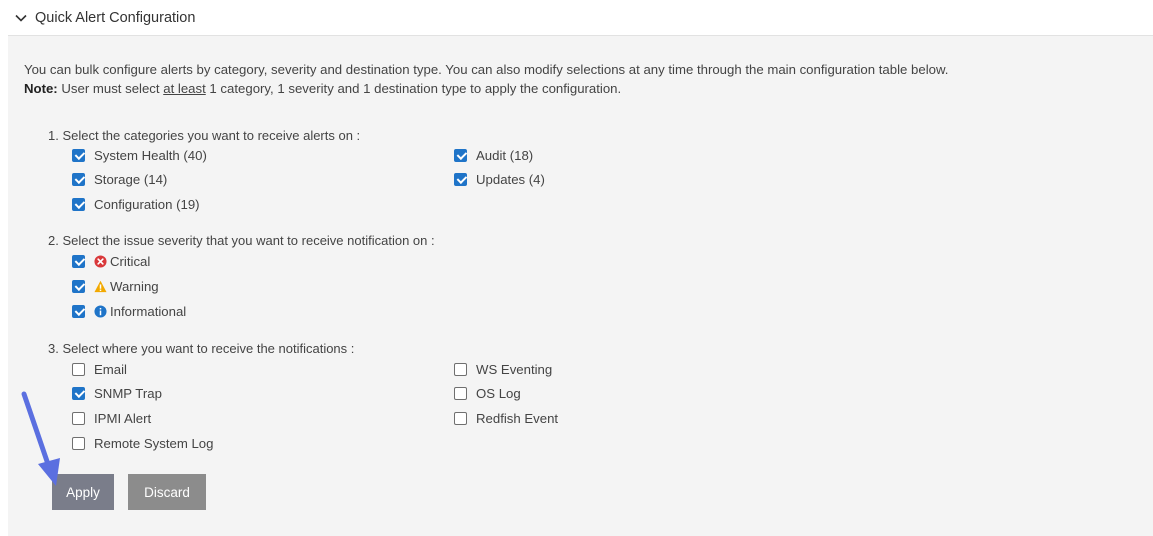 Image resolution: width=1153 pixels, height=536 pixels. I want to click on section-toggle: Quick Alert Configuration, so click(104, 18).